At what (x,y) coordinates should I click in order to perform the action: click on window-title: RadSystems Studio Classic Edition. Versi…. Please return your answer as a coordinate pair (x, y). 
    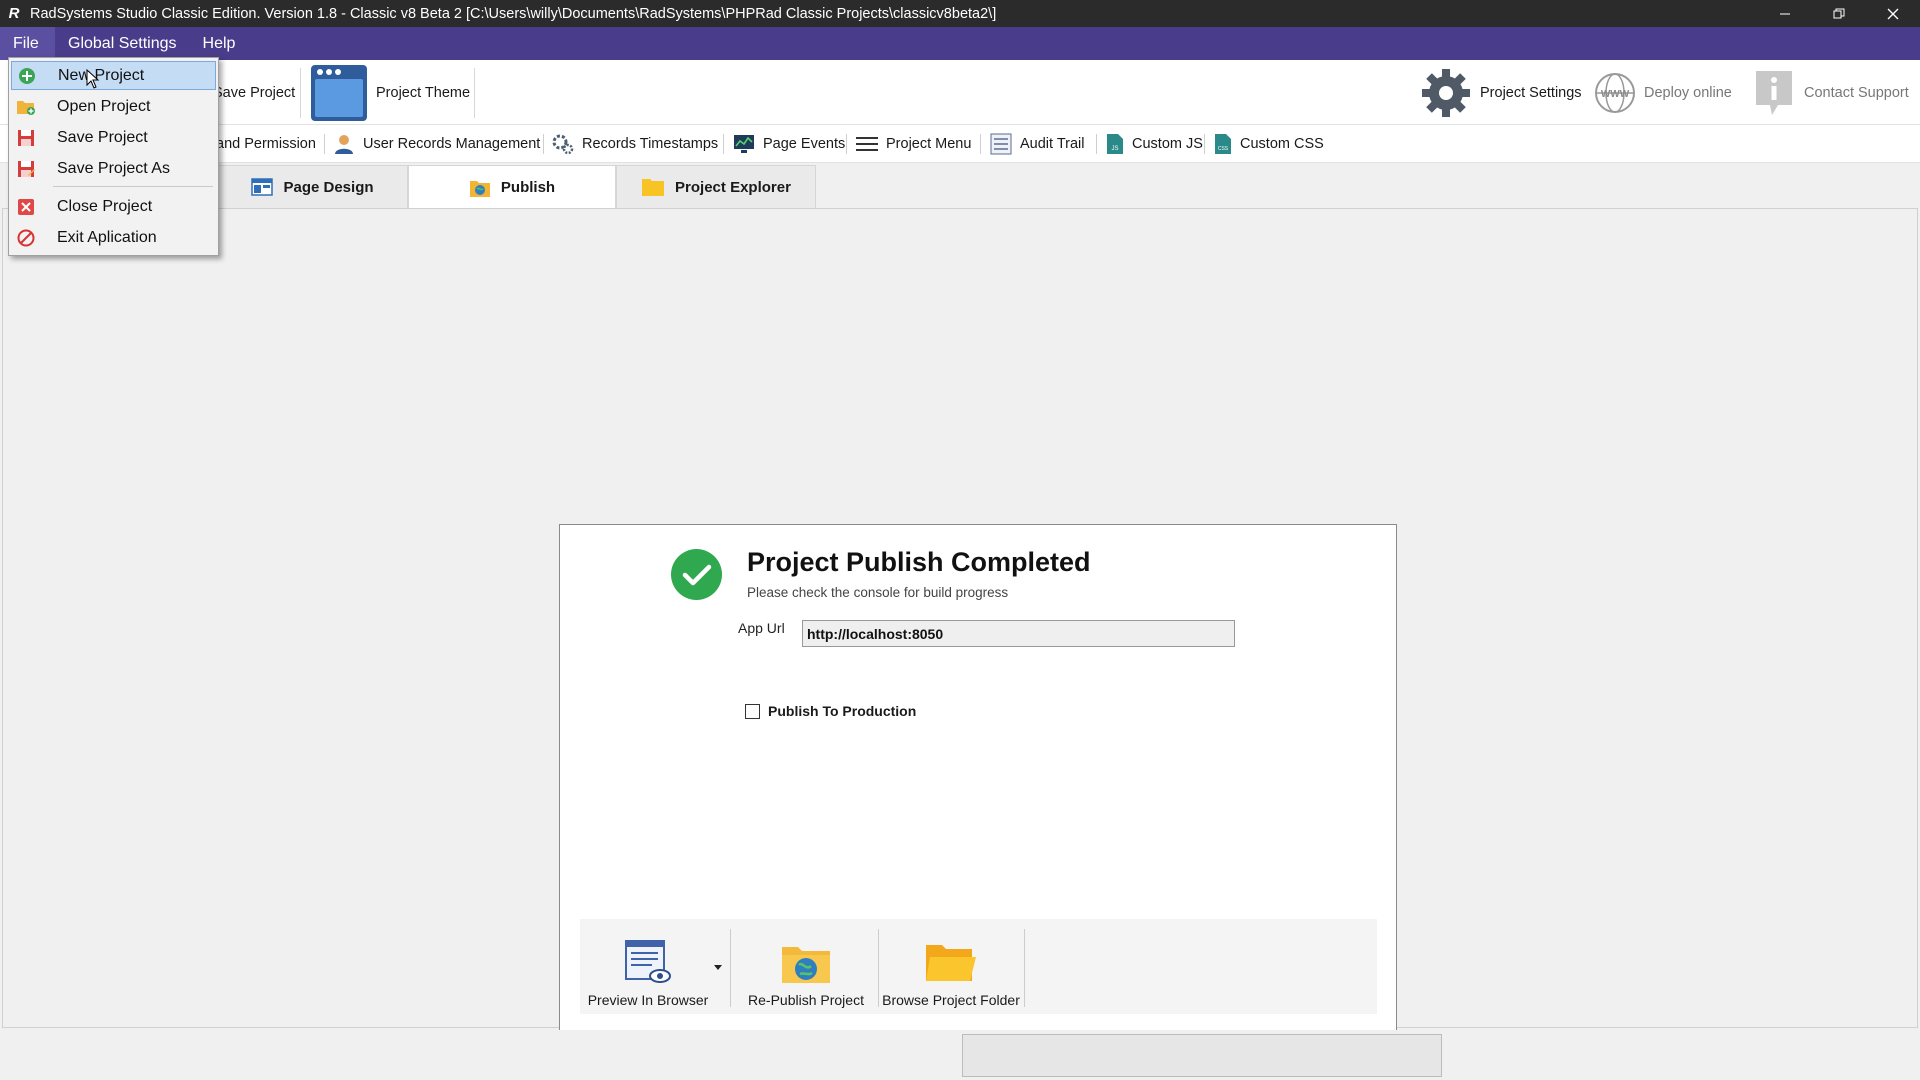
    Looking at the image, I should click on (513, 13).